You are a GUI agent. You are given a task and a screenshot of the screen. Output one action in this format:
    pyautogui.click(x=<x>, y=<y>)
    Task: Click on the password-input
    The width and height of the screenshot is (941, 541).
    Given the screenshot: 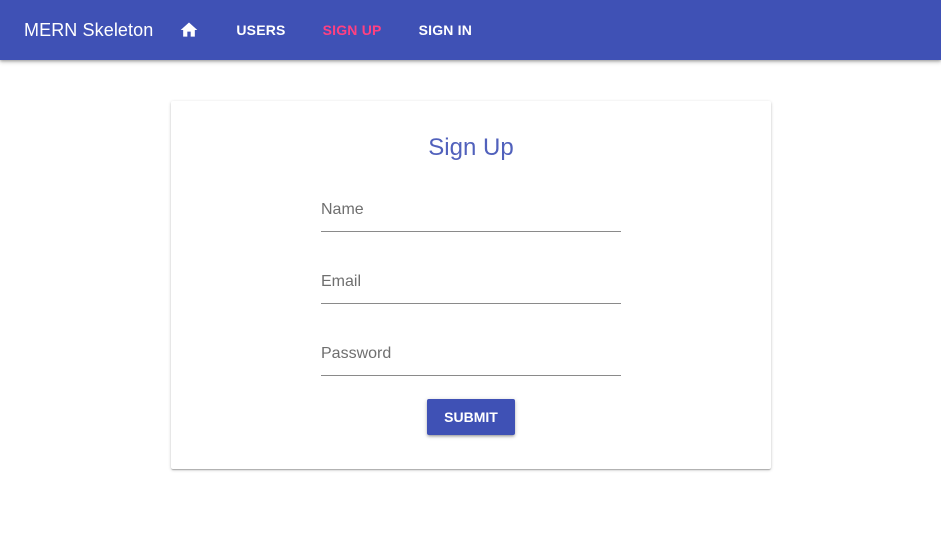 What is the action you would take?
    pyautogui.click(x=471, y=360)
    